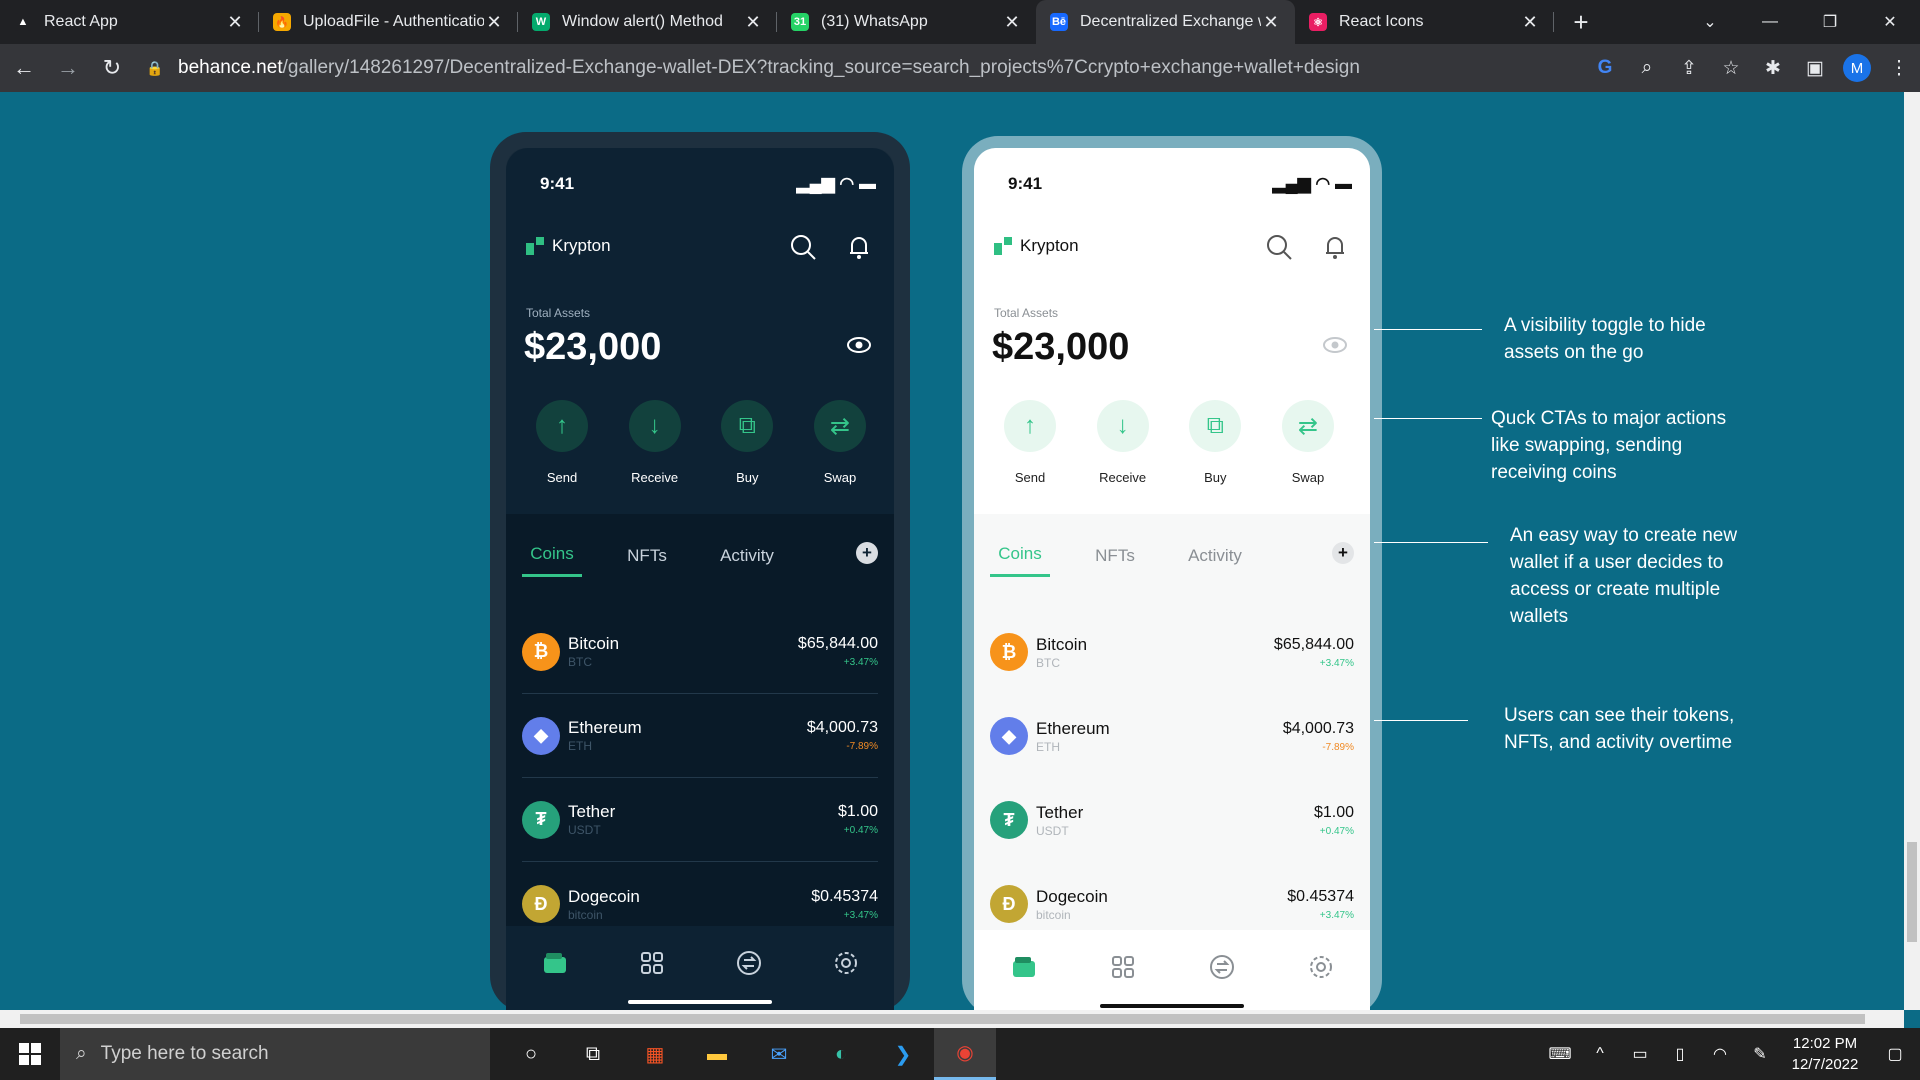 The image size is (1920, 1080). Describe the element at coordinates (557, 183) in the screenshot. I see `status-time: 9:41` at that location.